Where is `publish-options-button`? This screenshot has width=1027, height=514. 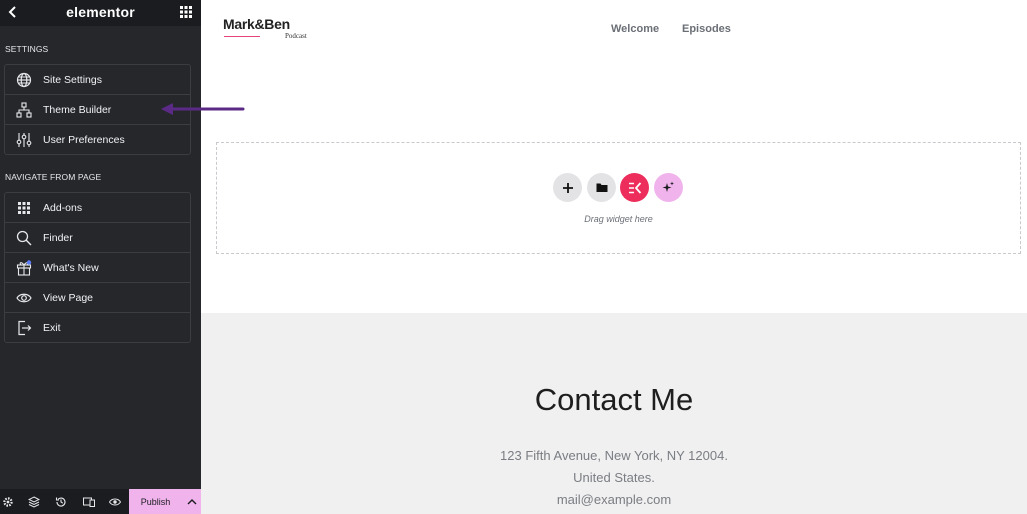
publish-options-button is located at coordinates (191, 501).